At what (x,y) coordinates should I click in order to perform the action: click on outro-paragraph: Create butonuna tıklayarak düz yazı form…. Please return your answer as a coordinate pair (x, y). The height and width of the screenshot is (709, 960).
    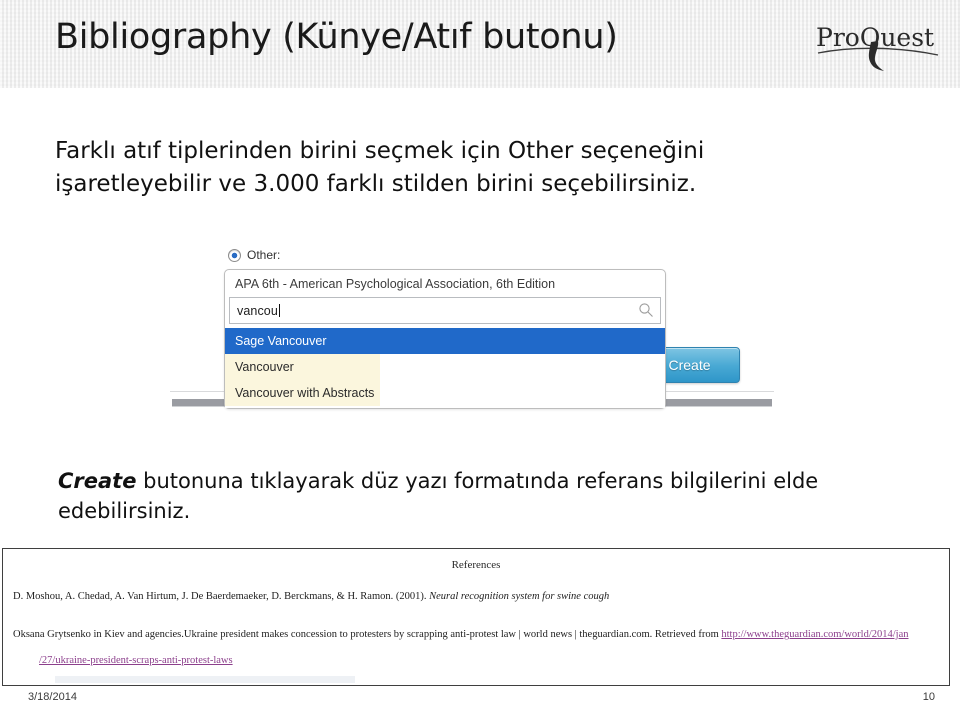
    Looking at the image, I should click on (483, 496).